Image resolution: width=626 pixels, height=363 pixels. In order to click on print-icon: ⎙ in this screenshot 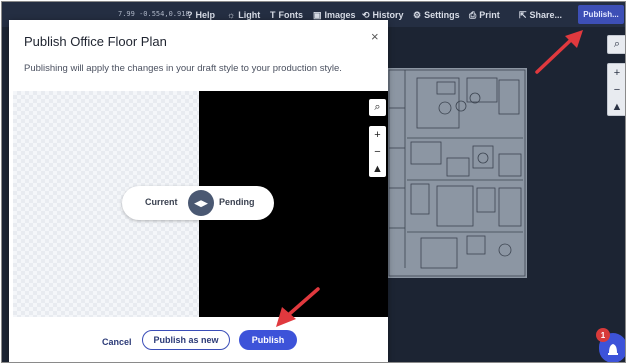, I will do `click(473, 14)`.